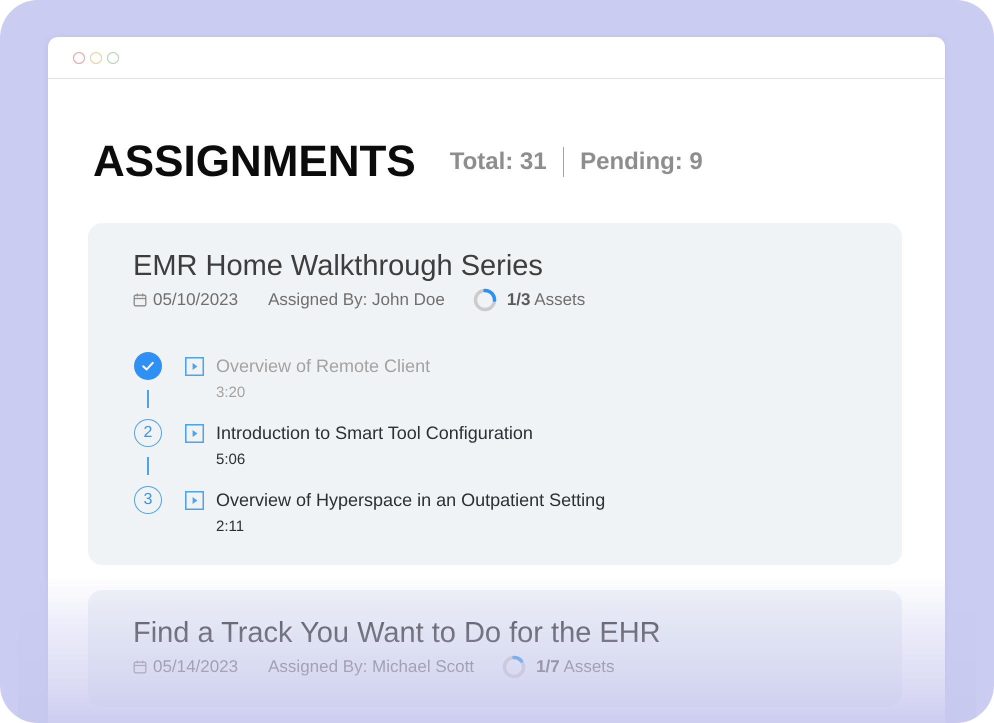 Image resolution: width=994 pixels, height=723 pixels. I want to click on minimize-window-icon, so click(96, 58).